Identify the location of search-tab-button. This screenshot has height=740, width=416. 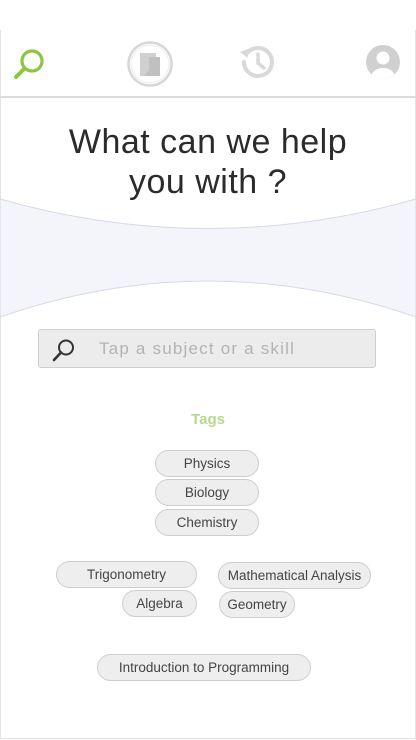
(30, 65).